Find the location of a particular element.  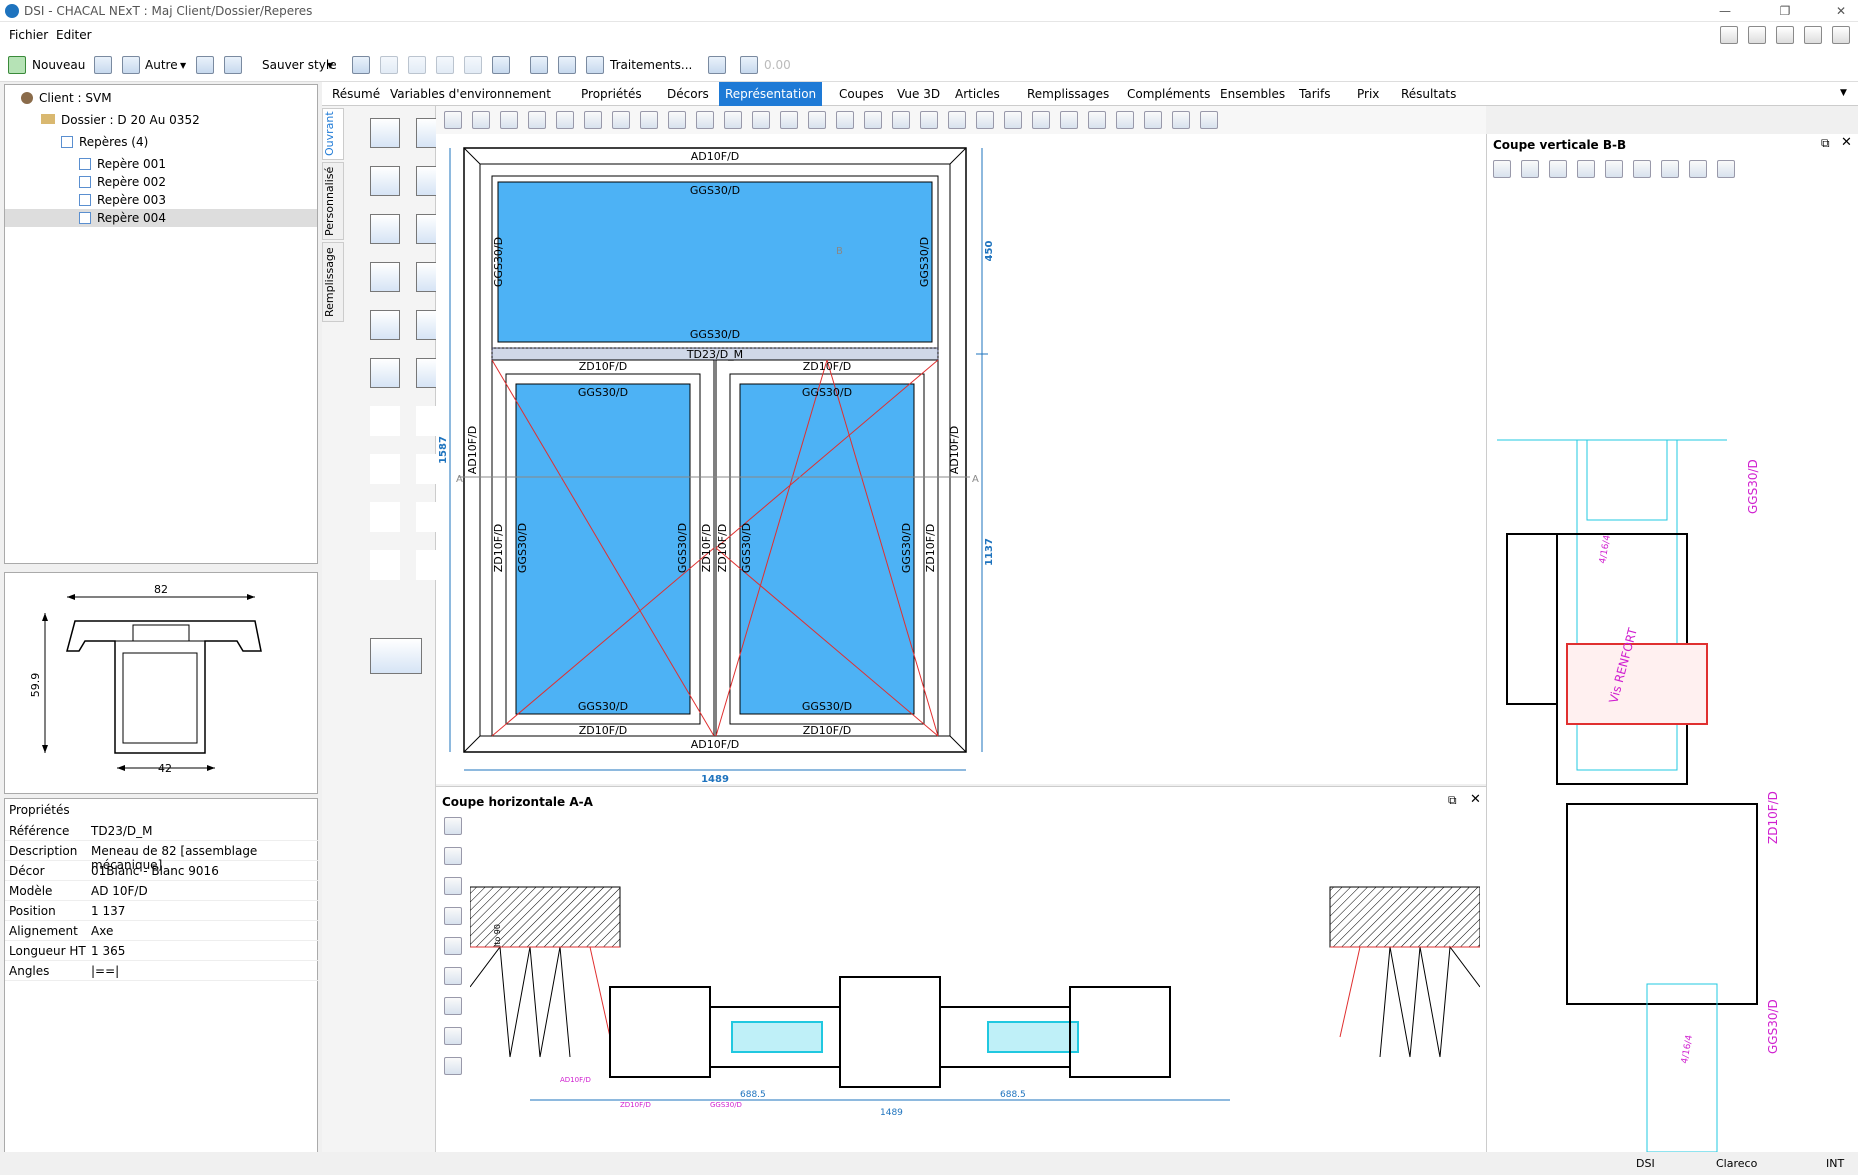

erase-icon is located at coordinates (473, 65).